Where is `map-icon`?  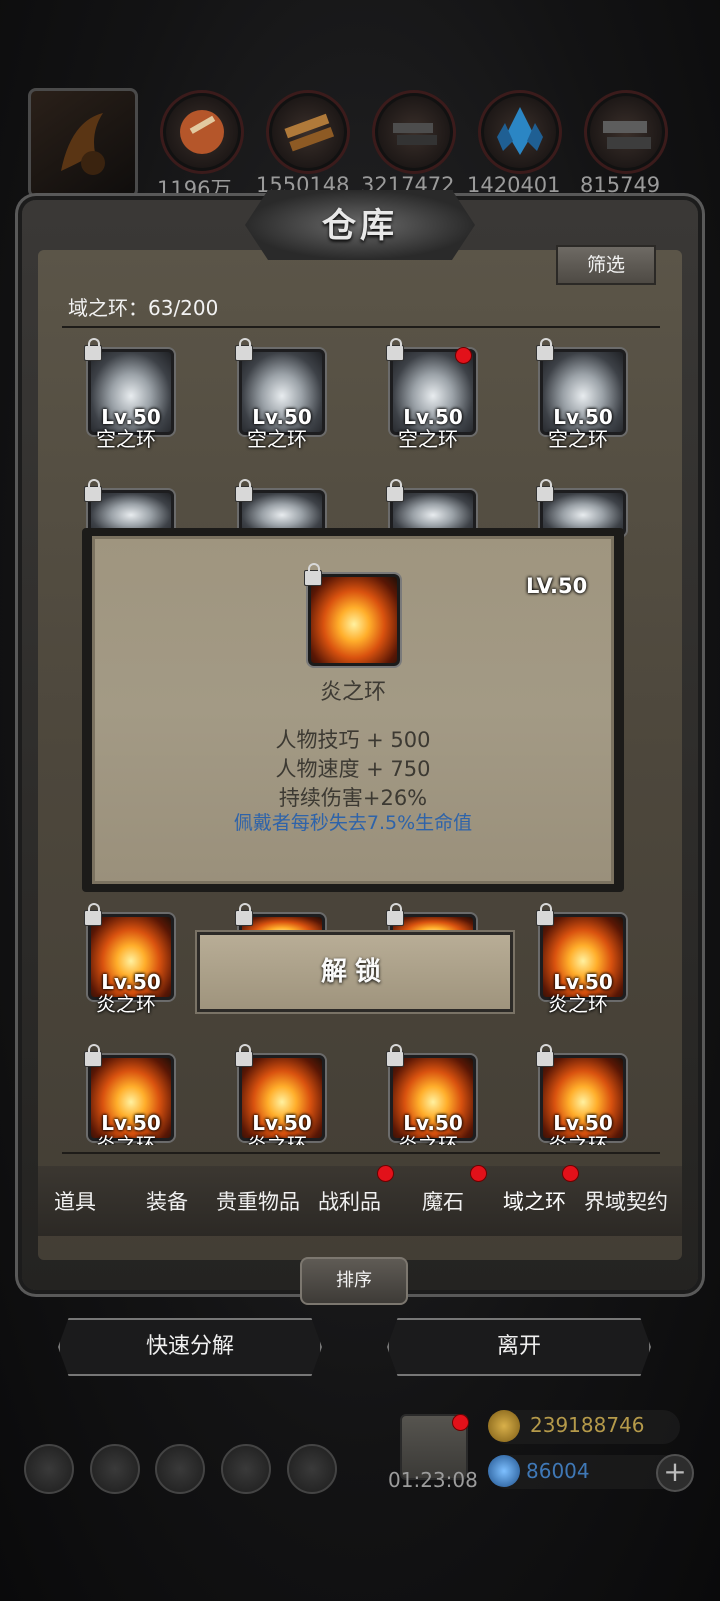 map-icon is located at coordinates (312, 1469).